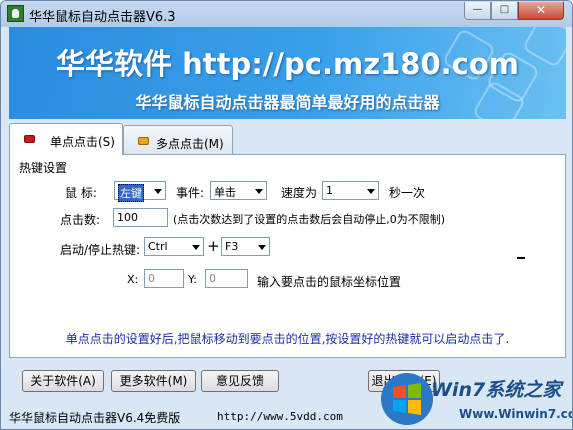 This screenshot has width=573, height=430. What do you see at coordinates (329, 282) in the screenshot?
I see `coord-note: 输入要点击的鼠标坐标位置` at bounding box center [329, 282].